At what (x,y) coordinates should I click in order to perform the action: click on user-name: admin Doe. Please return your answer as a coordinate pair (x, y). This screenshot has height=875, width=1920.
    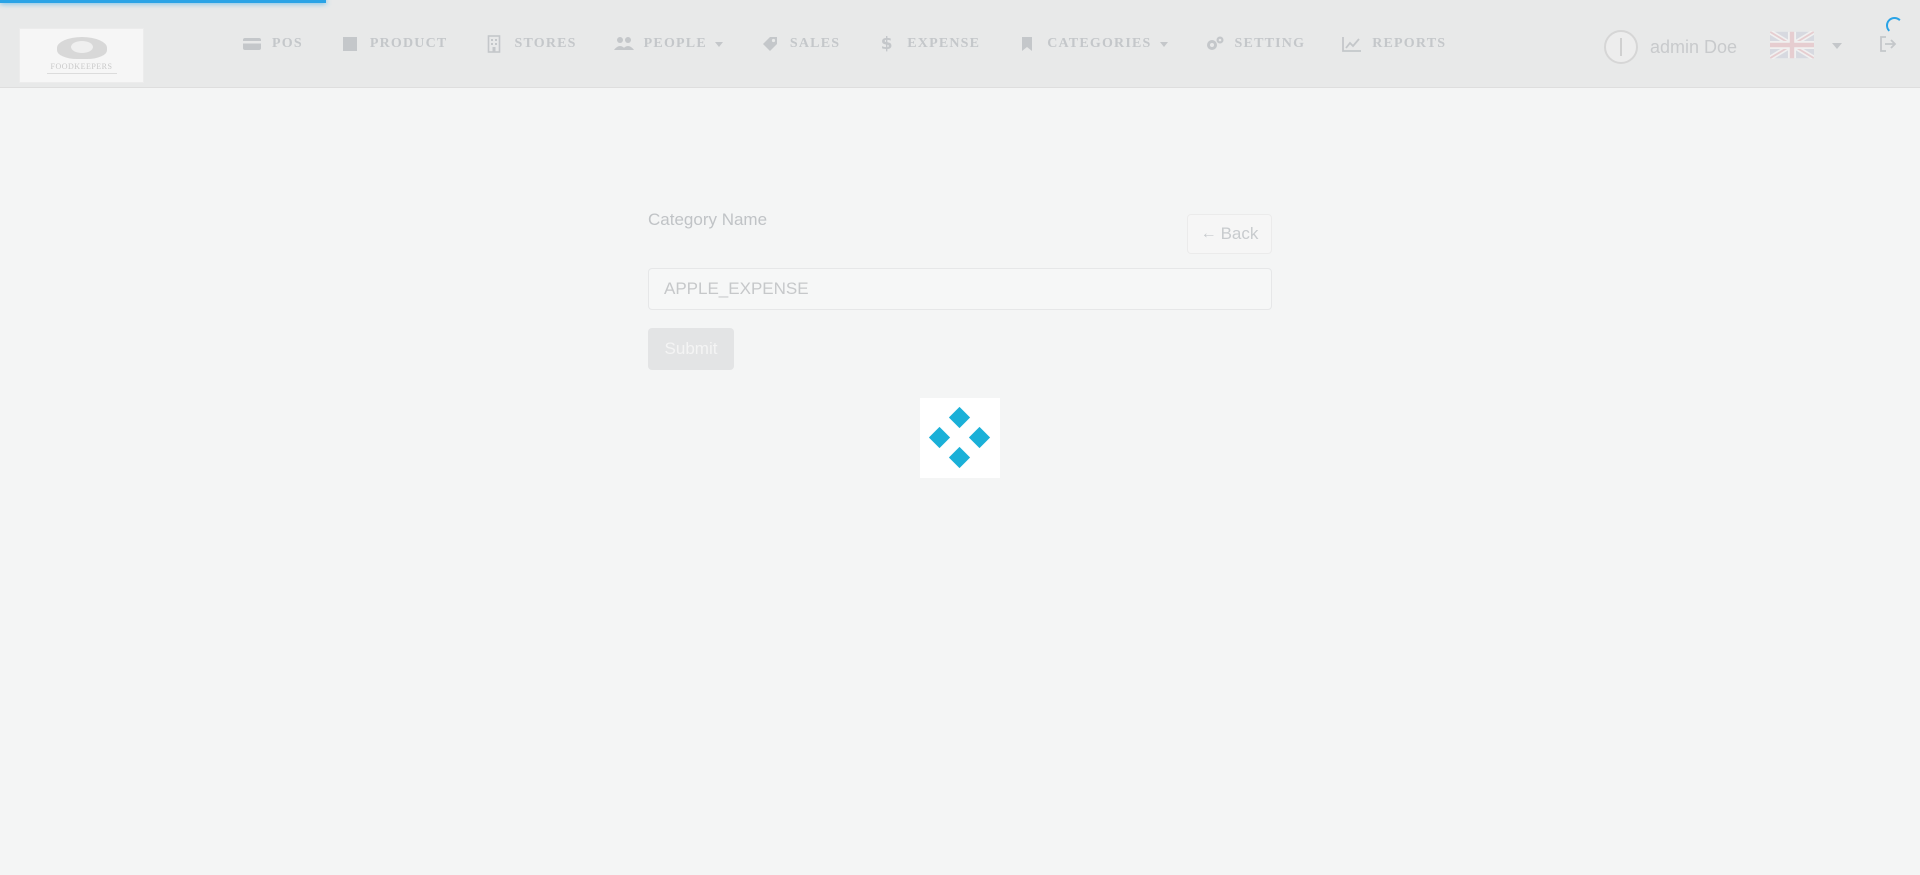
    Looking at the image, I should click on (1694, 46).